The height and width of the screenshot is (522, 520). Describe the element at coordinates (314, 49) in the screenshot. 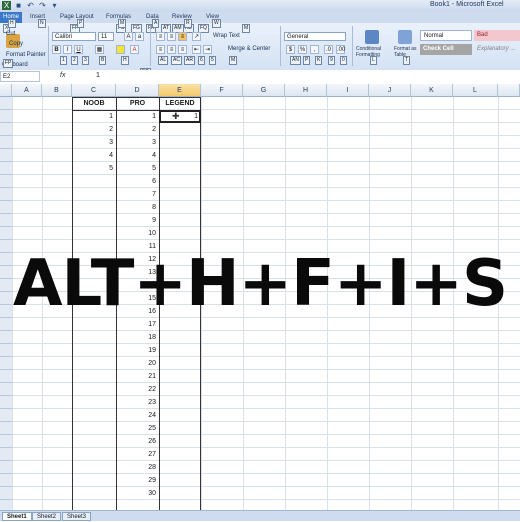

I see `comma-icon: ,` at that location.